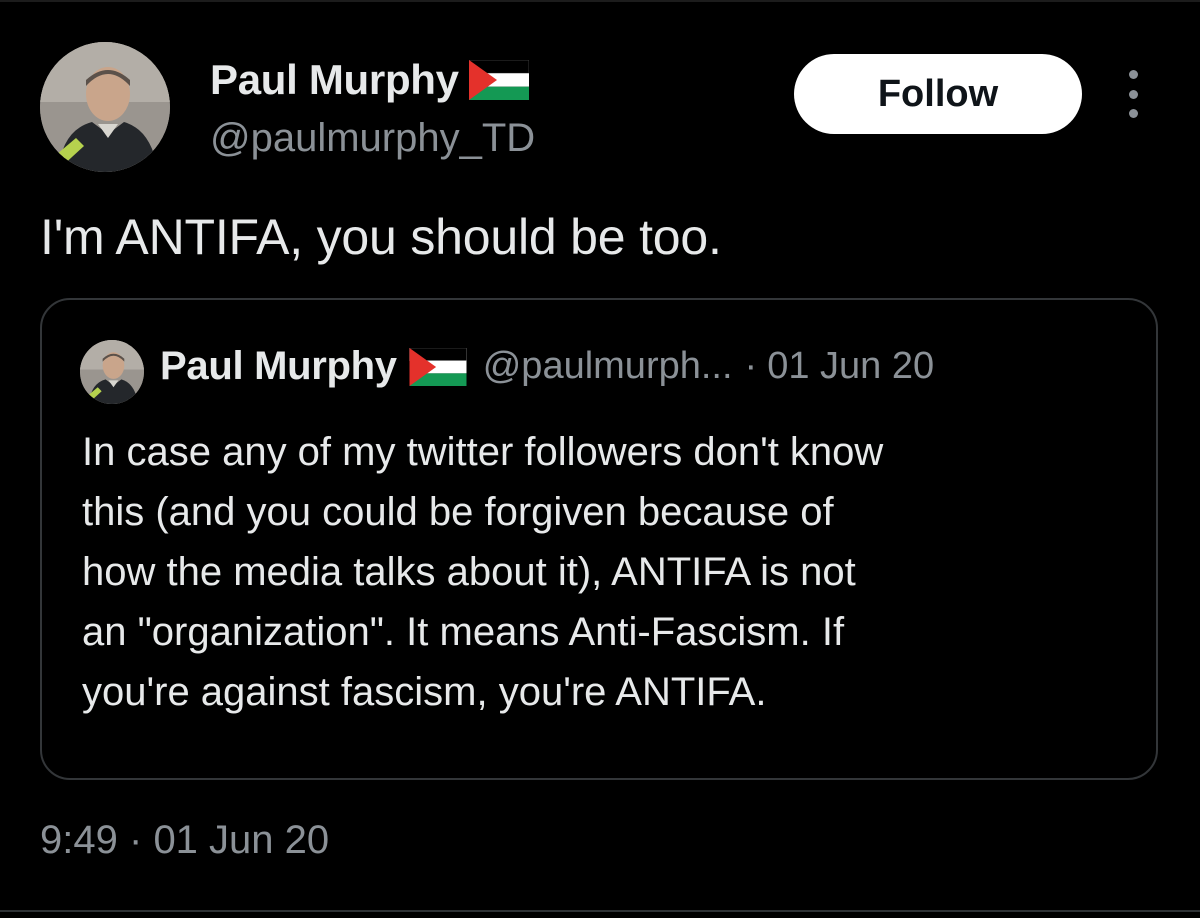 This screenshot has height=918, width=1200. I want to click on more-options-icon, so click(1133, 94).